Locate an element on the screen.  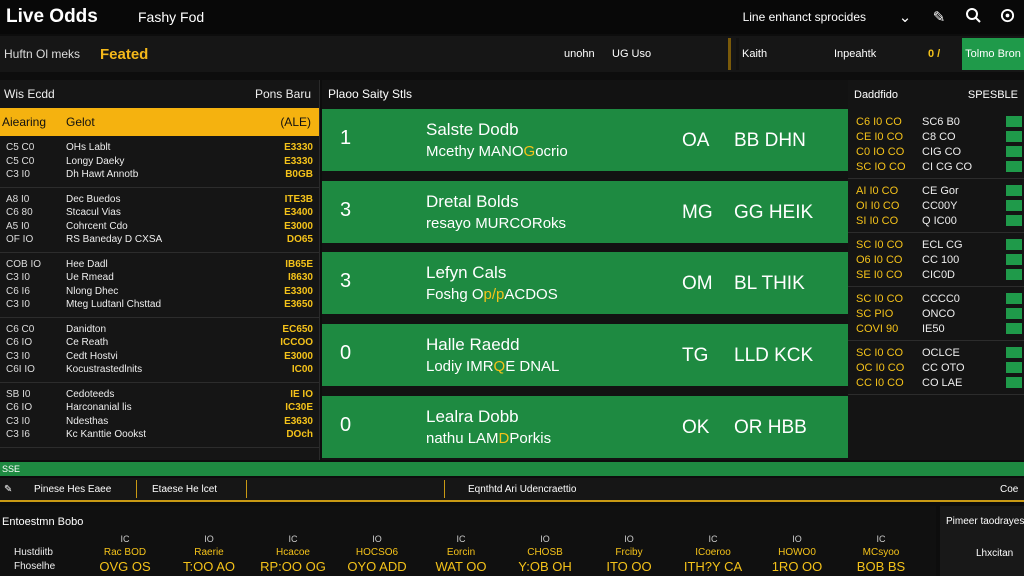
odds-row: C0 IO CO CIG CO is located at coordinates (936, 151).